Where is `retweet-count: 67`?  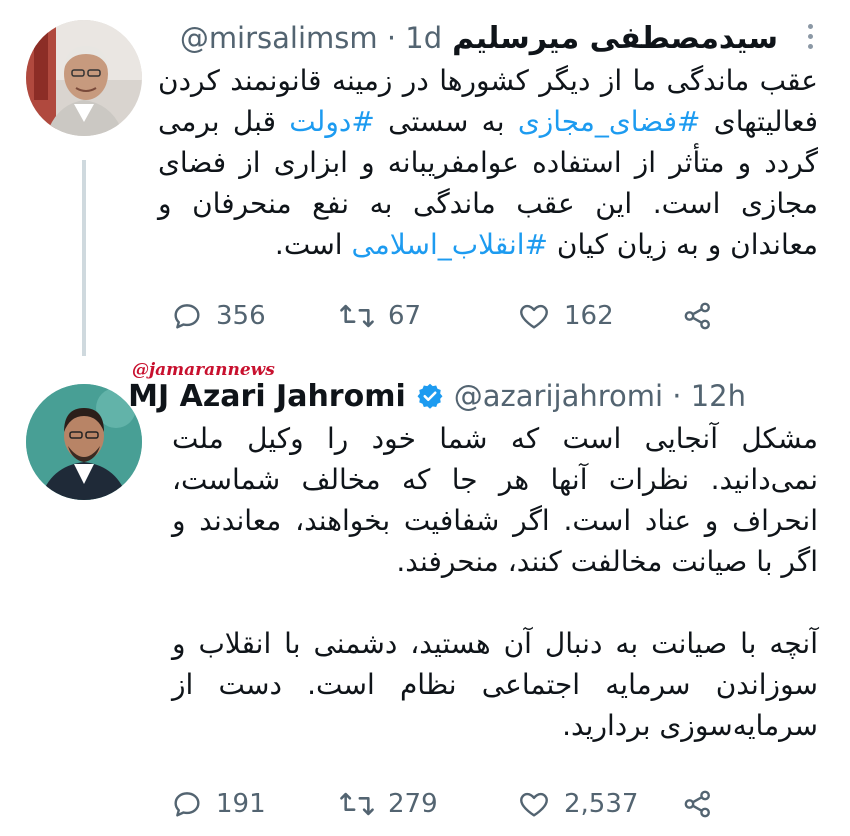 retweet-count: 67 is located at coordinates (405, 316).